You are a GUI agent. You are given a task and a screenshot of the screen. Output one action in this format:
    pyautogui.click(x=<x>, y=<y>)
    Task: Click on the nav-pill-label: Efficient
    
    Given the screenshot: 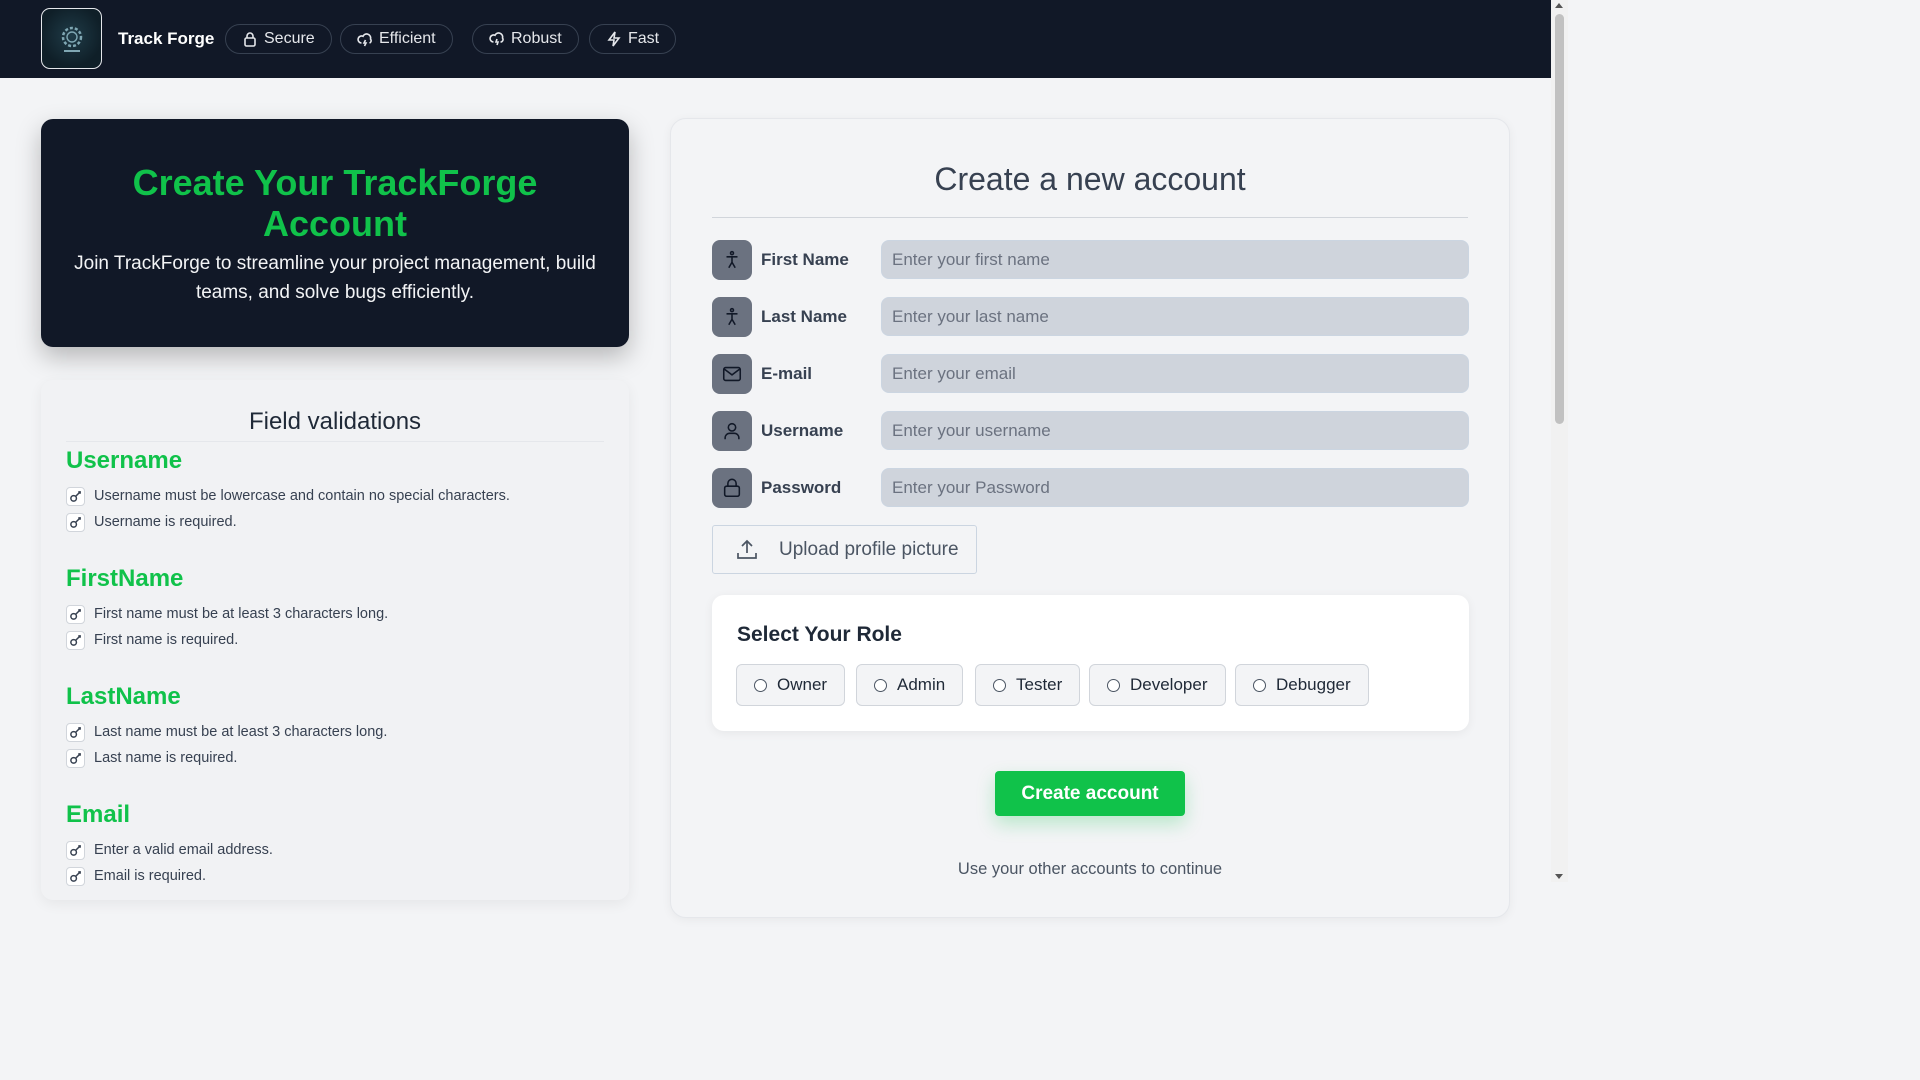 What is the action you would take?
    pyautogui.click(x=407, y=38)
    